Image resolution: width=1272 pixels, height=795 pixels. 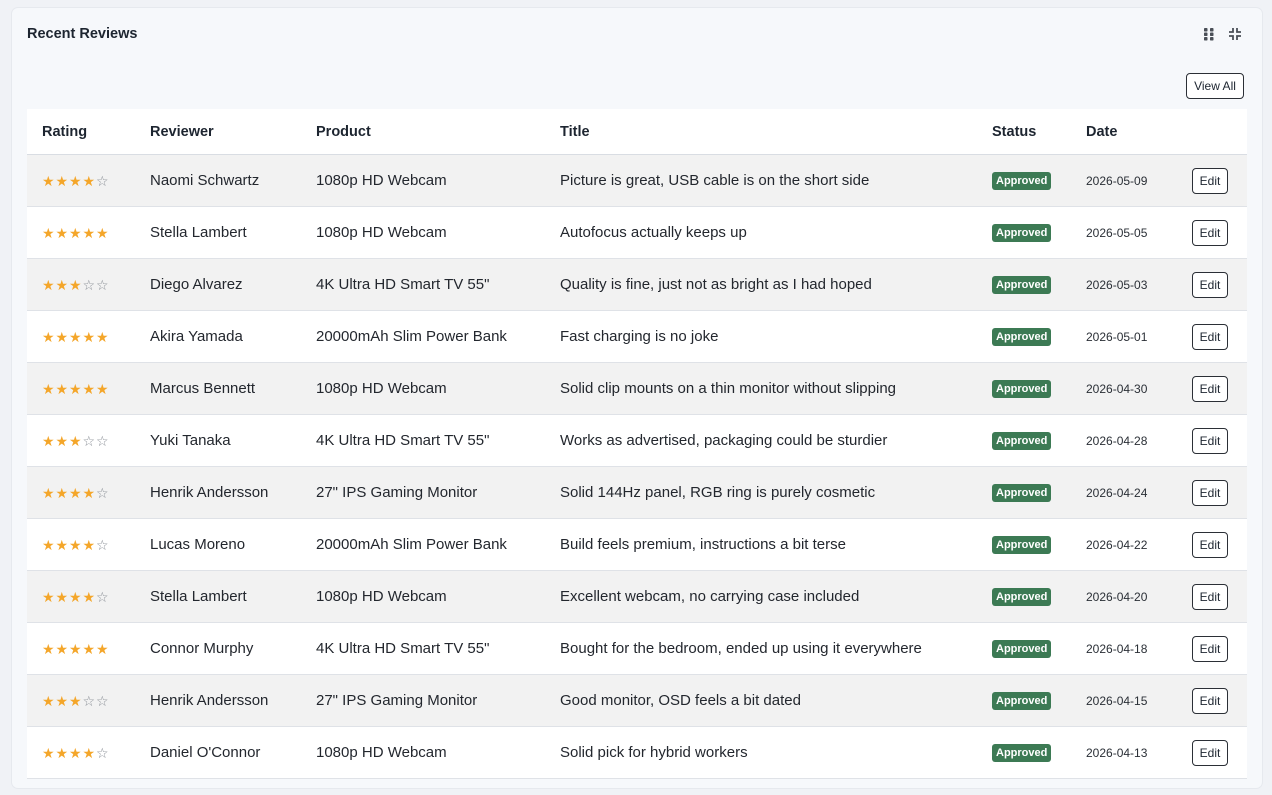 What do you see at coordinates (76, 441) in the screenshot?
I see `star-rating: ★ ★ ★ ☆ ☆` at bounding box center [76, 441].